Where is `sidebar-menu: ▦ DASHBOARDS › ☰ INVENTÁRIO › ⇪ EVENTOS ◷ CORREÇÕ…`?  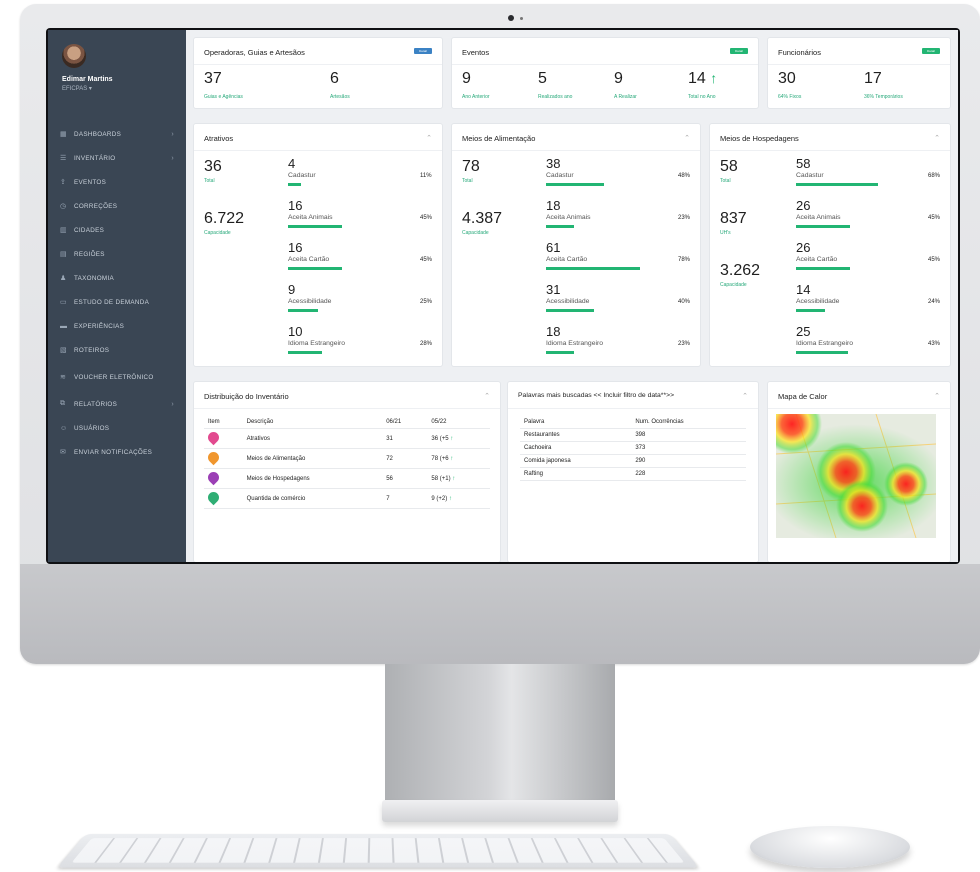
sidebar-menu: ▦ DASHBOARDS › ☰ INVENTÁRIO › ⇪ EVENTOS ◷ CORREÇÕ… is located at coordinates (117, 293).